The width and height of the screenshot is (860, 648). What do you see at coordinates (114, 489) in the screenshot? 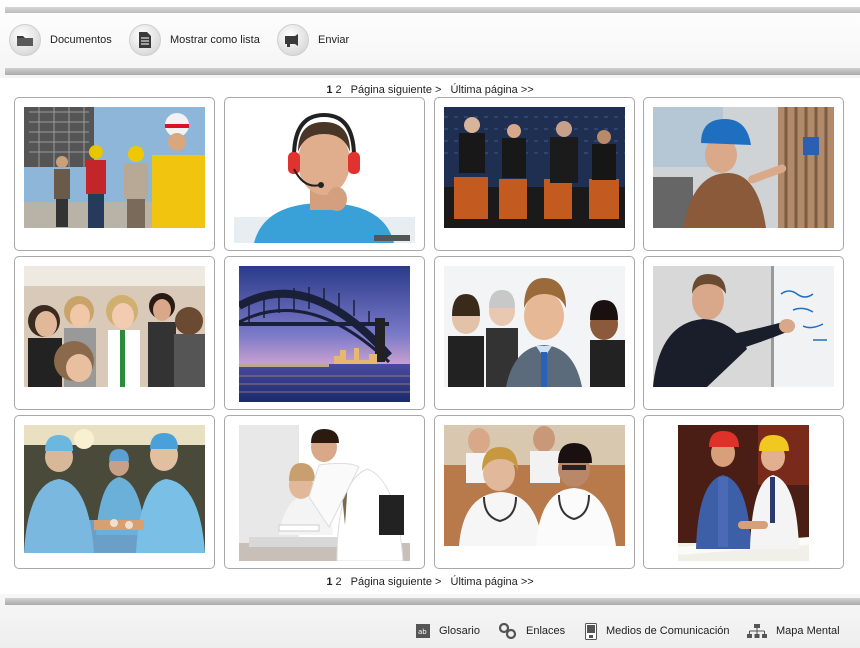
I see `surgeons-image` at bounding box center [114, 489].